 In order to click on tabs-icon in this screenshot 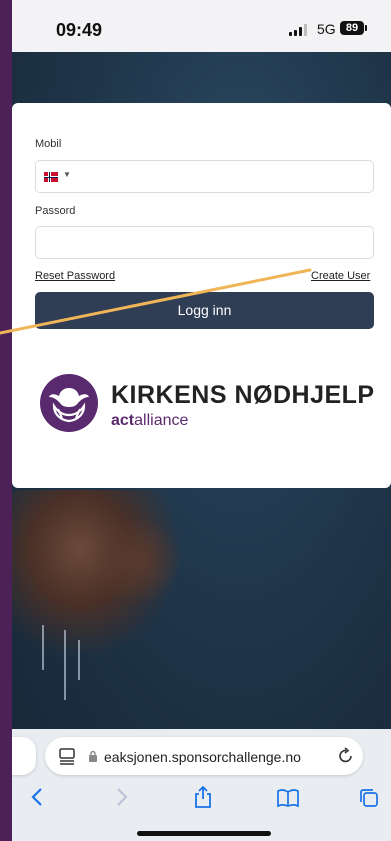, I will do `click(369, 801)`.